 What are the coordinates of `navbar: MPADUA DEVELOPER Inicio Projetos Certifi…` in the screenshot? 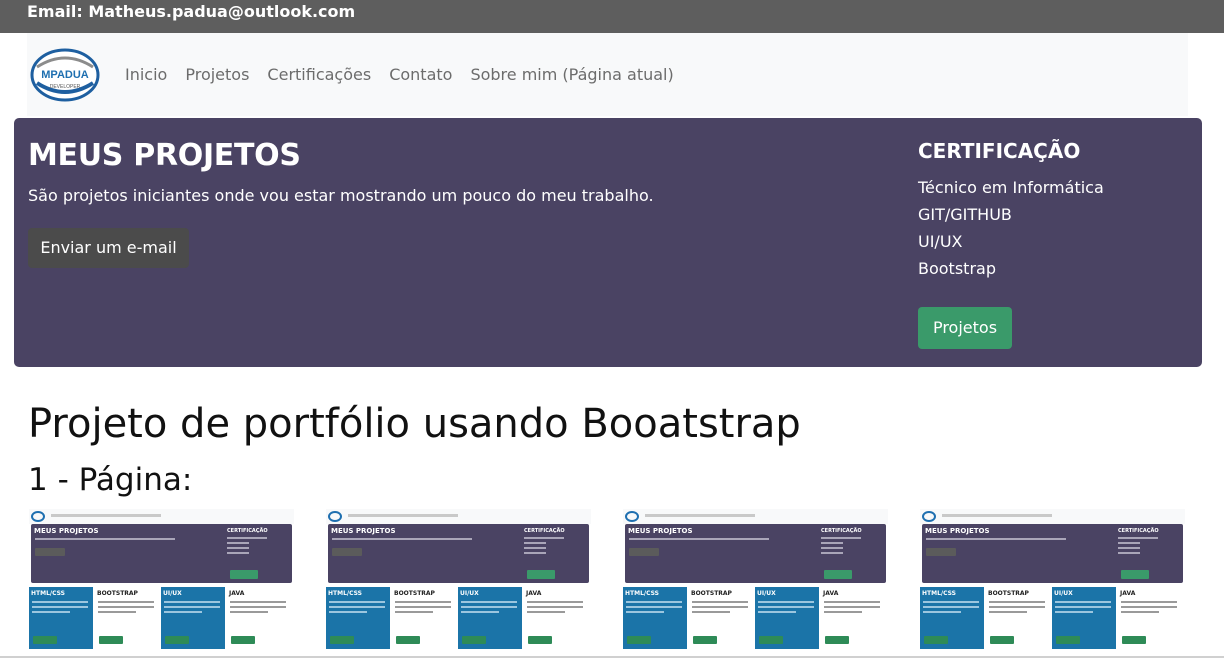 It's located at (607, 74).